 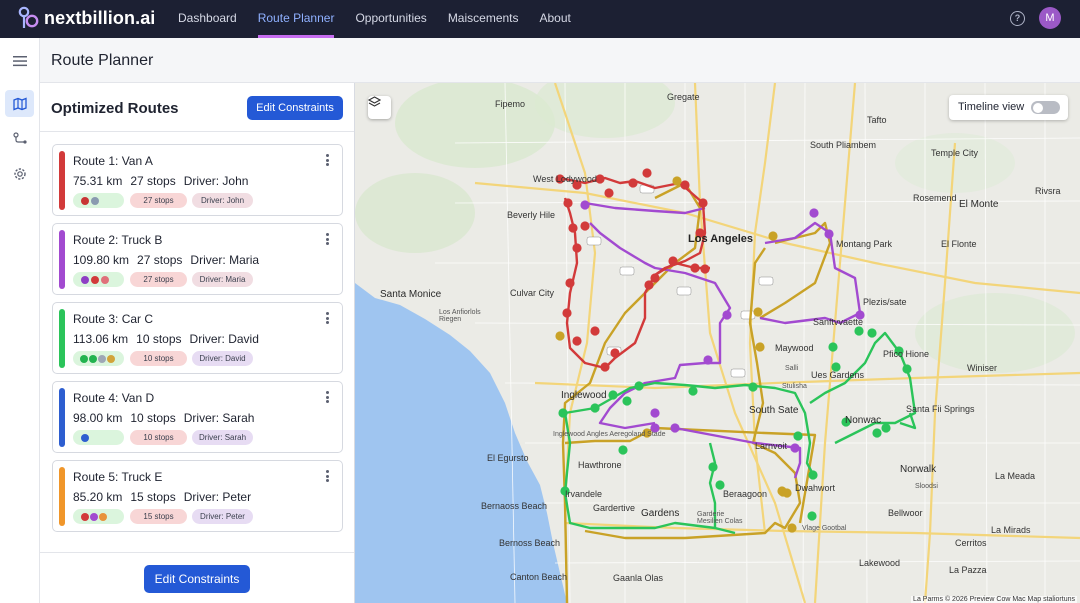 What do you see at coordinates (991, 107) in the screenshot?
I see `timeline-label: Timeline view` at bounding box center [991, 107].